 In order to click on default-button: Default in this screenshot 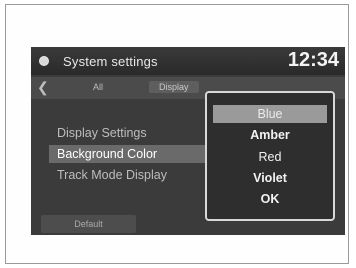, I will do `click(88, 224)`.